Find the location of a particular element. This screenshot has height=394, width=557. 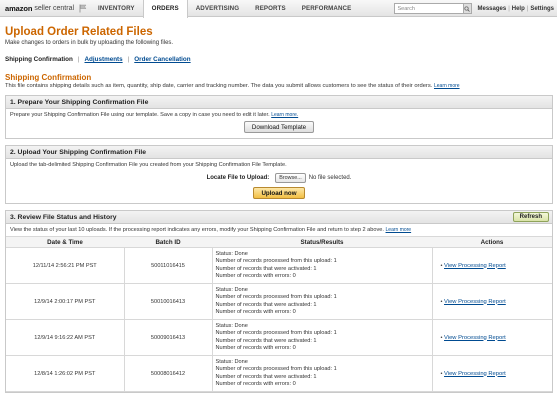

col-status-results: Status/Results is located at coordinates (322, 242).